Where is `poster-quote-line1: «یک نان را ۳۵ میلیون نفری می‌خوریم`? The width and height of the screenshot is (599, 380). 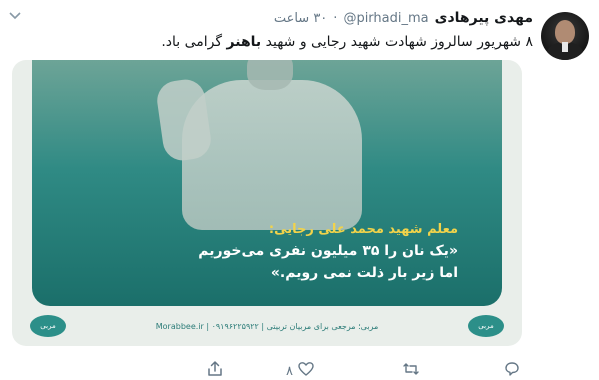
poster-quote-line1: «یک نان را ۳۵ میلیون نفری می‌خوریم is located at coordinates (328, 251).